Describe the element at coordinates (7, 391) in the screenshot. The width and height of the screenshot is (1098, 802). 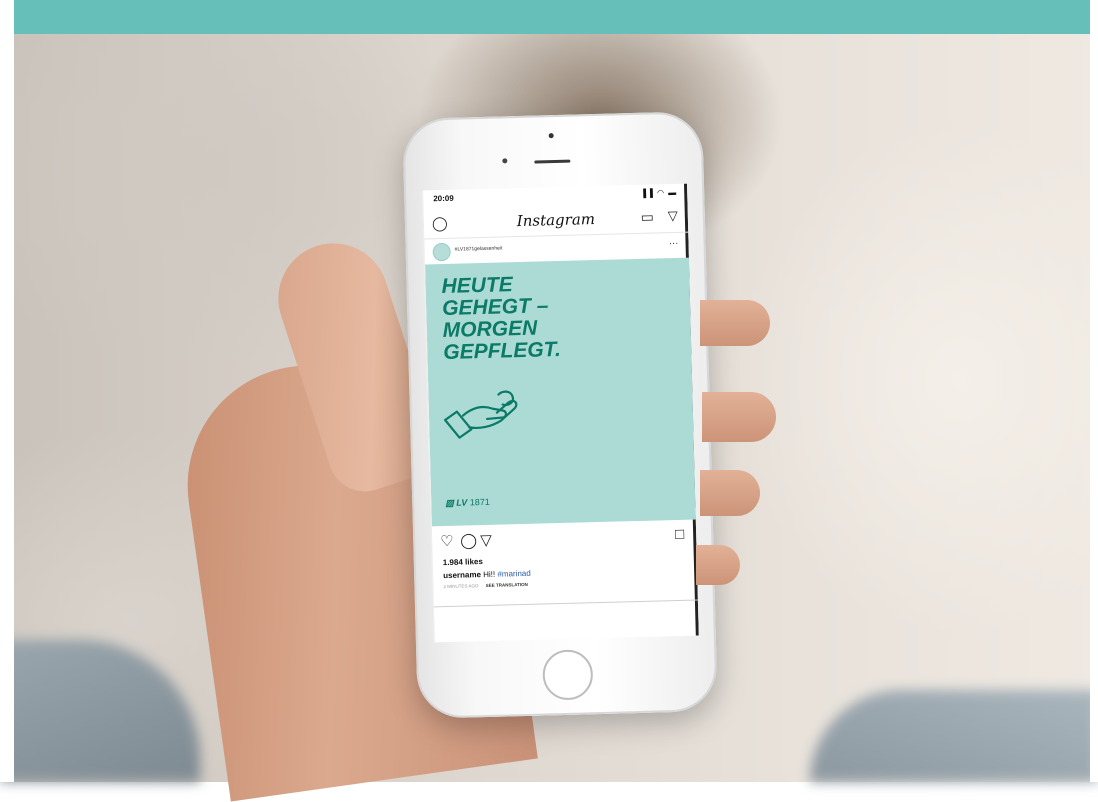
I see `left-white-border` at that location.